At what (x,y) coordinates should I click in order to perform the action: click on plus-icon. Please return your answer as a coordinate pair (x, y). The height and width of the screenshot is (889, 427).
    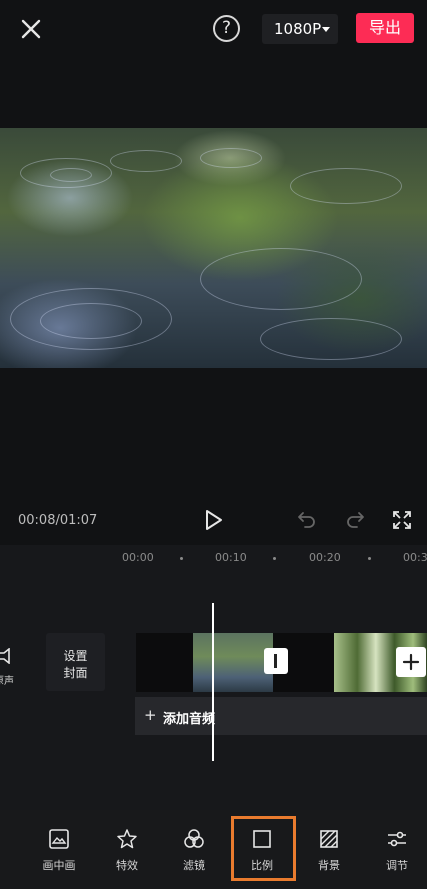
    Looking at the image, I should click on (411, 662).